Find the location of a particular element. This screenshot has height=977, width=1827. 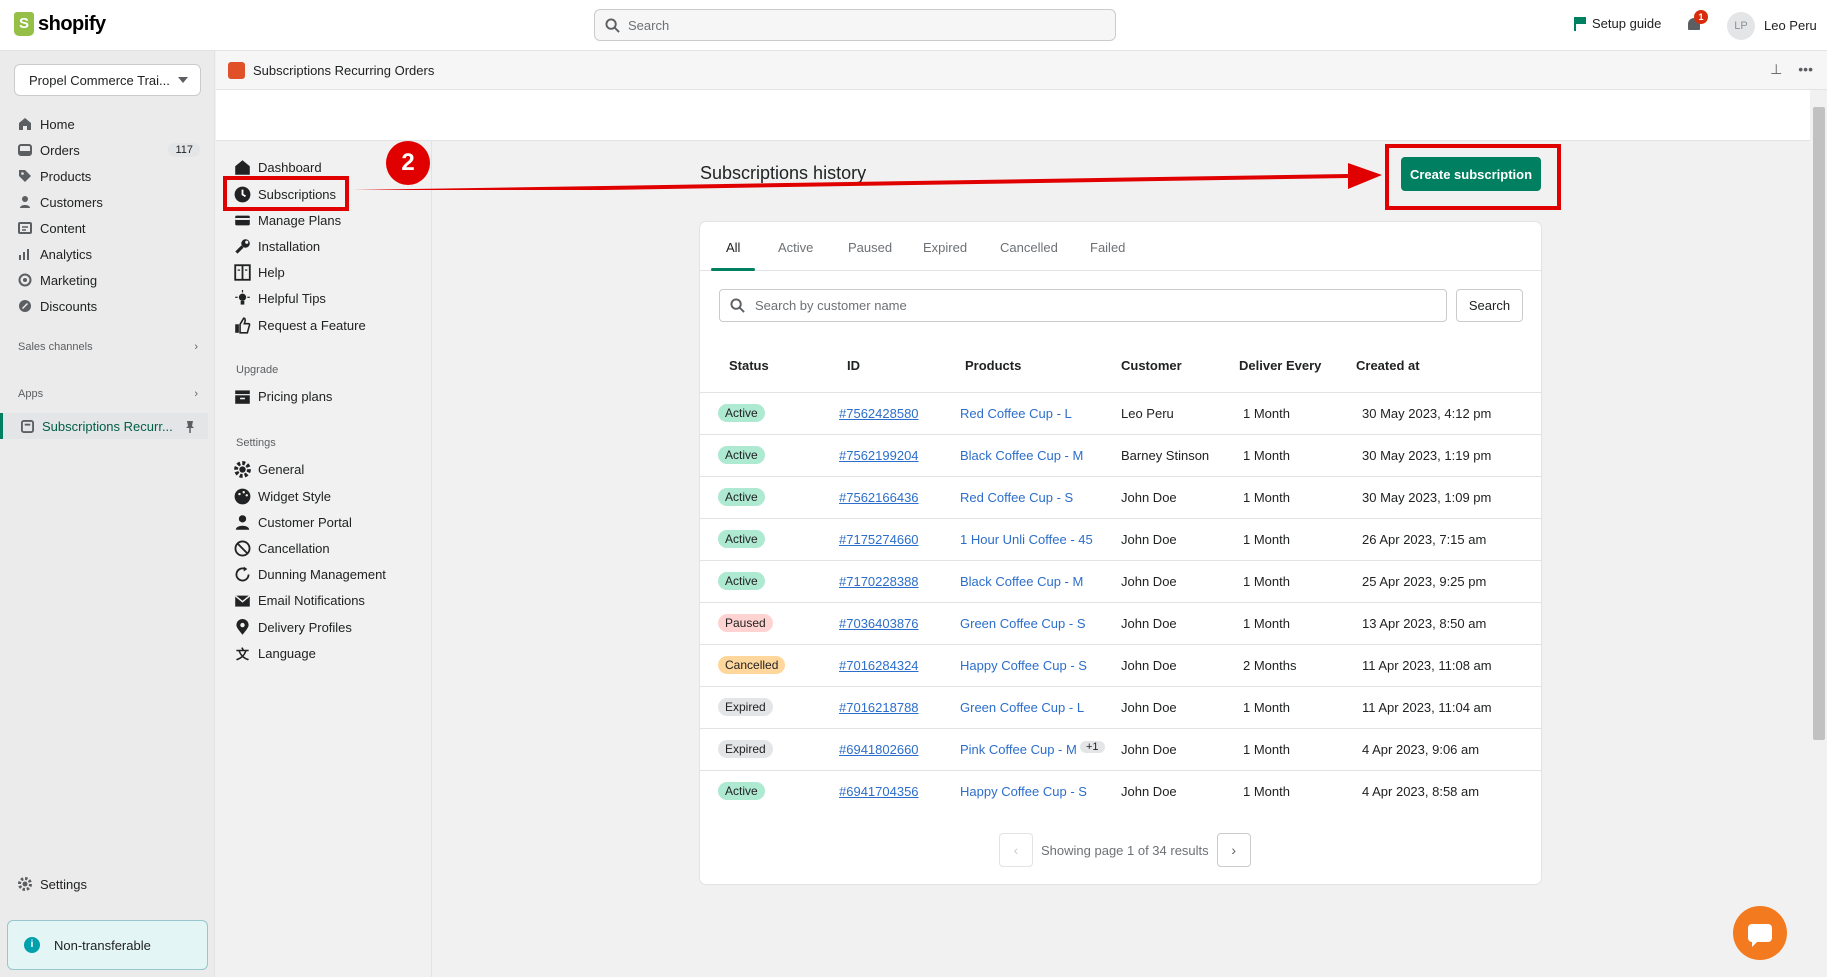

pin-icon is located at coordinates (190, 426).